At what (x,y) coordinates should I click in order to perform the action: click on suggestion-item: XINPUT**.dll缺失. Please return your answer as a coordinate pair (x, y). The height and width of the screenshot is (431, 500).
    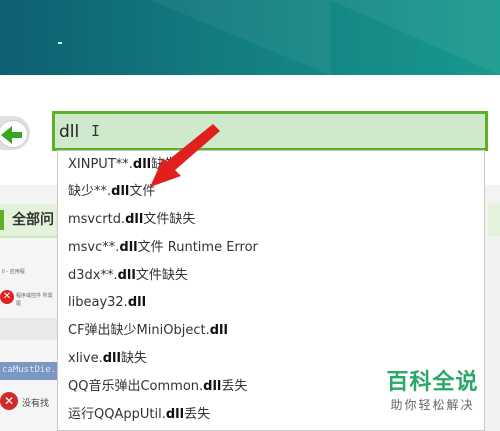
    Looking at the image, I should click on (122, 165).